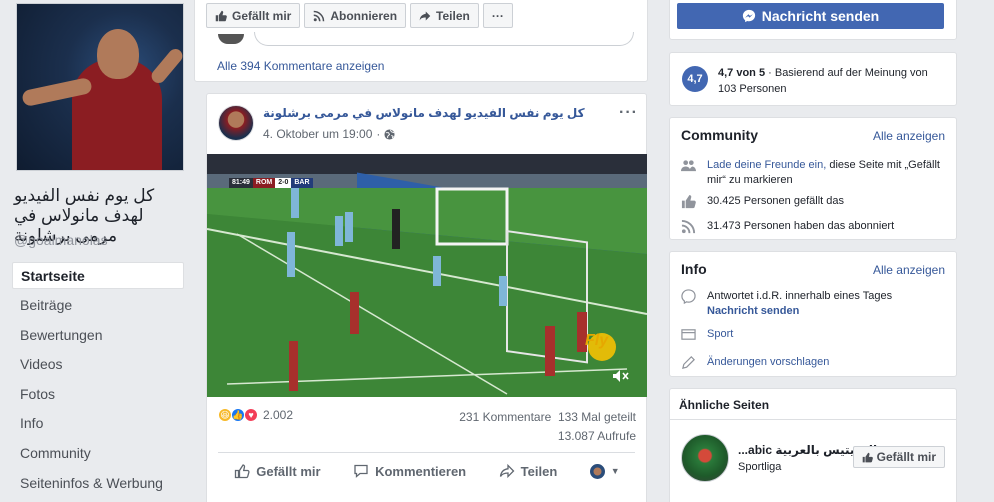 This screenshot has width=994, height=502. Describe the element at coordinates (421, 471) in the screenshot. I see `post-comment-label: Kommentieren` at that location.